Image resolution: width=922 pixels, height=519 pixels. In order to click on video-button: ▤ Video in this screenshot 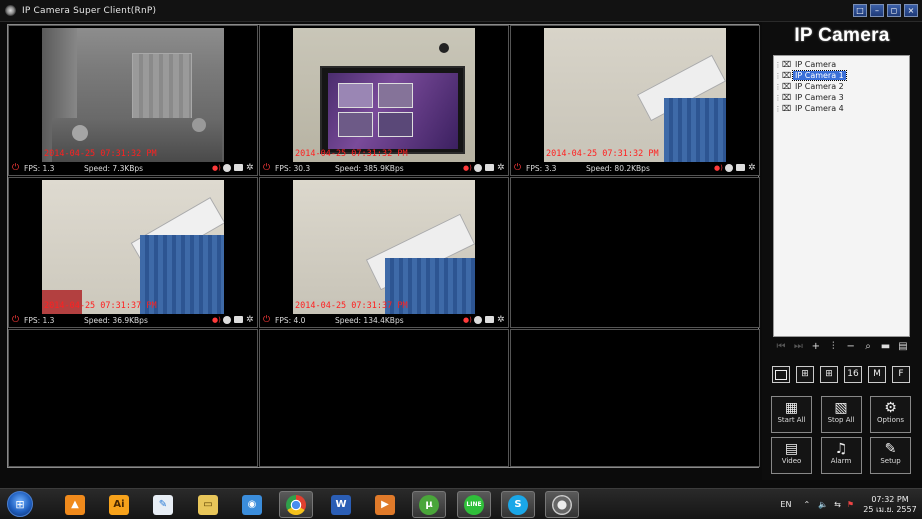, I will do `click(791, 455)`.